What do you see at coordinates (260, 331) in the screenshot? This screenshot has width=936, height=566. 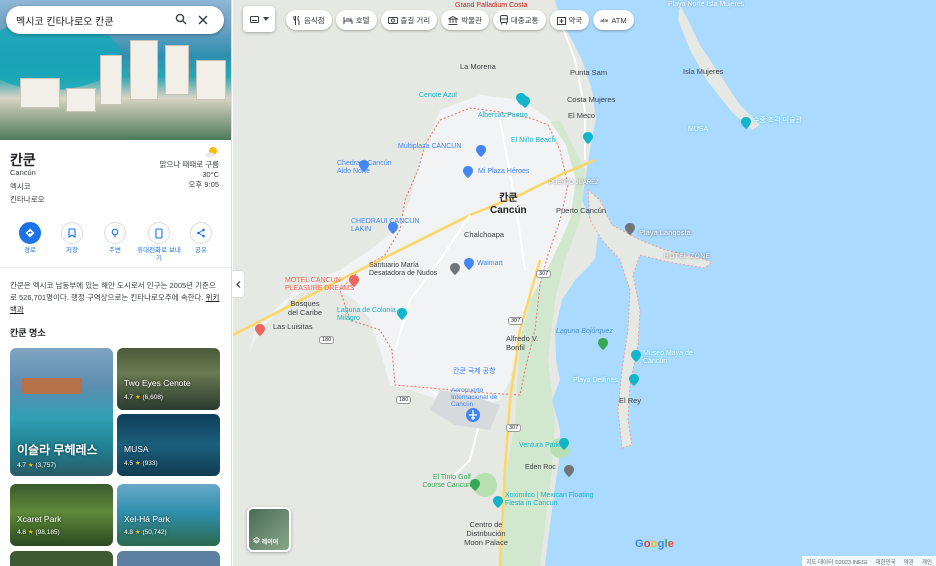 I see `pin-las-luisitas` at bounding box center [260, 331].